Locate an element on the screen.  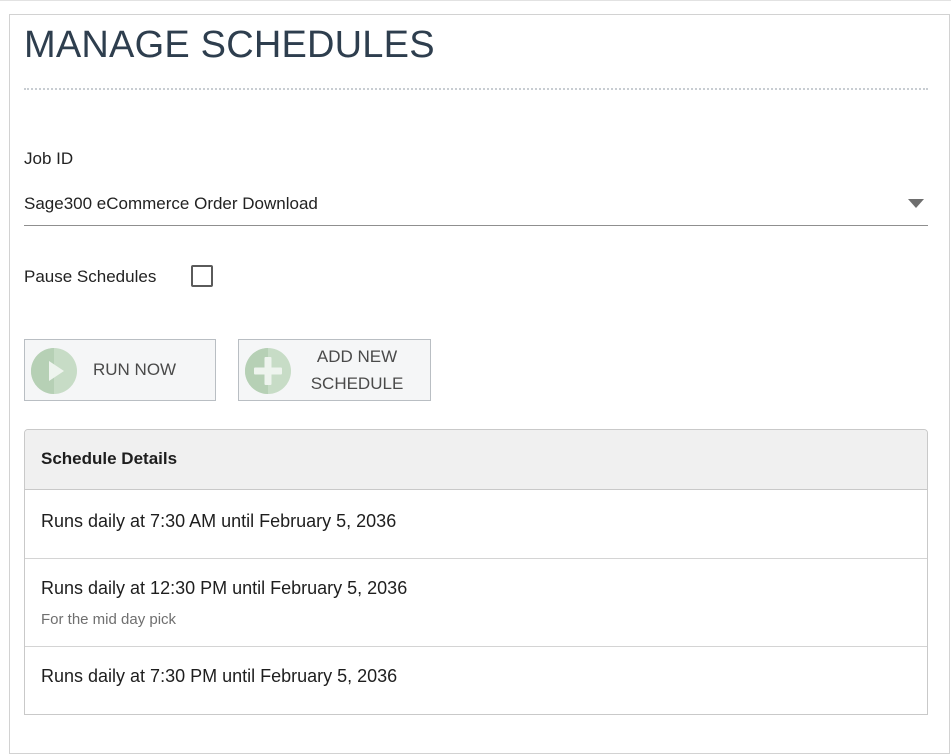
run-now-button: RUN NOW is located at coordinates (120, 370).